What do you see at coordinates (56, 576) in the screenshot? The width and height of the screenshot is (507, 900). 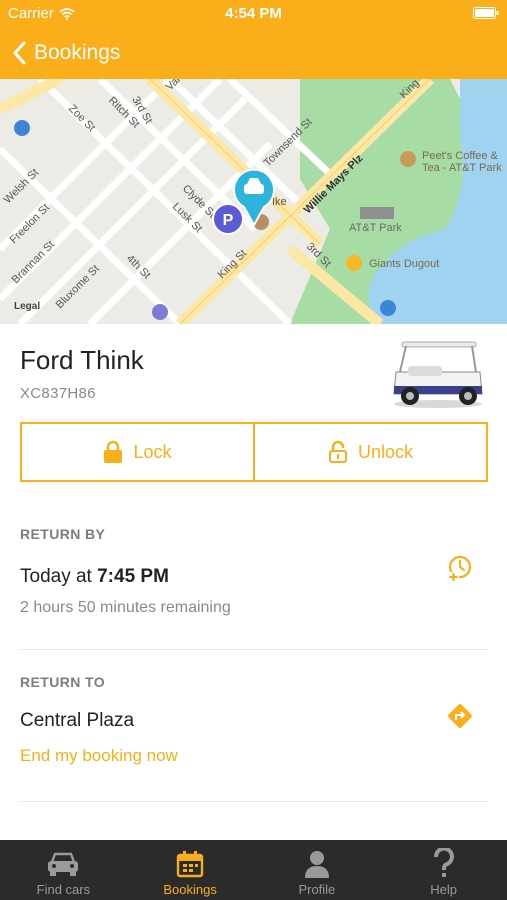 I see `return-day: Today at` at bounding box center [56, 576].